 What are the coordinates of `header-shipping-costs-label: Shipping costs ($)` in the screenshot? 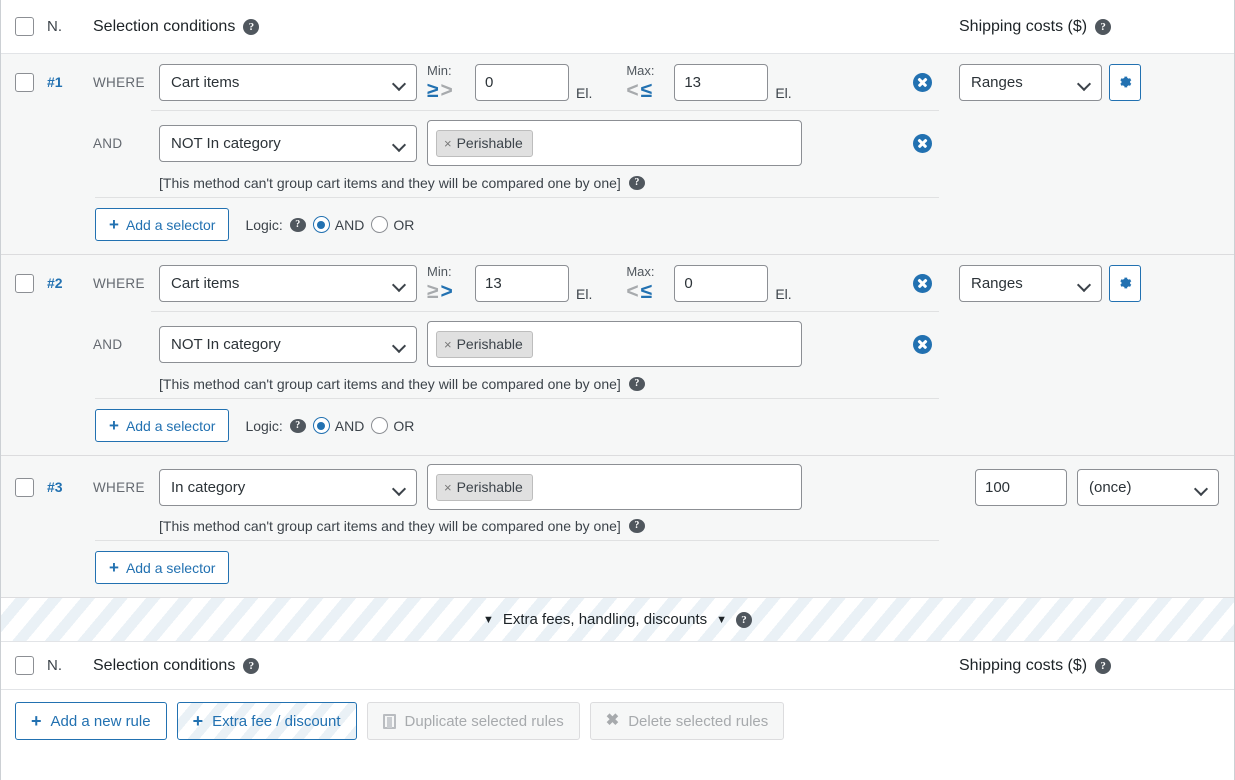 It's located at (1023, 26).